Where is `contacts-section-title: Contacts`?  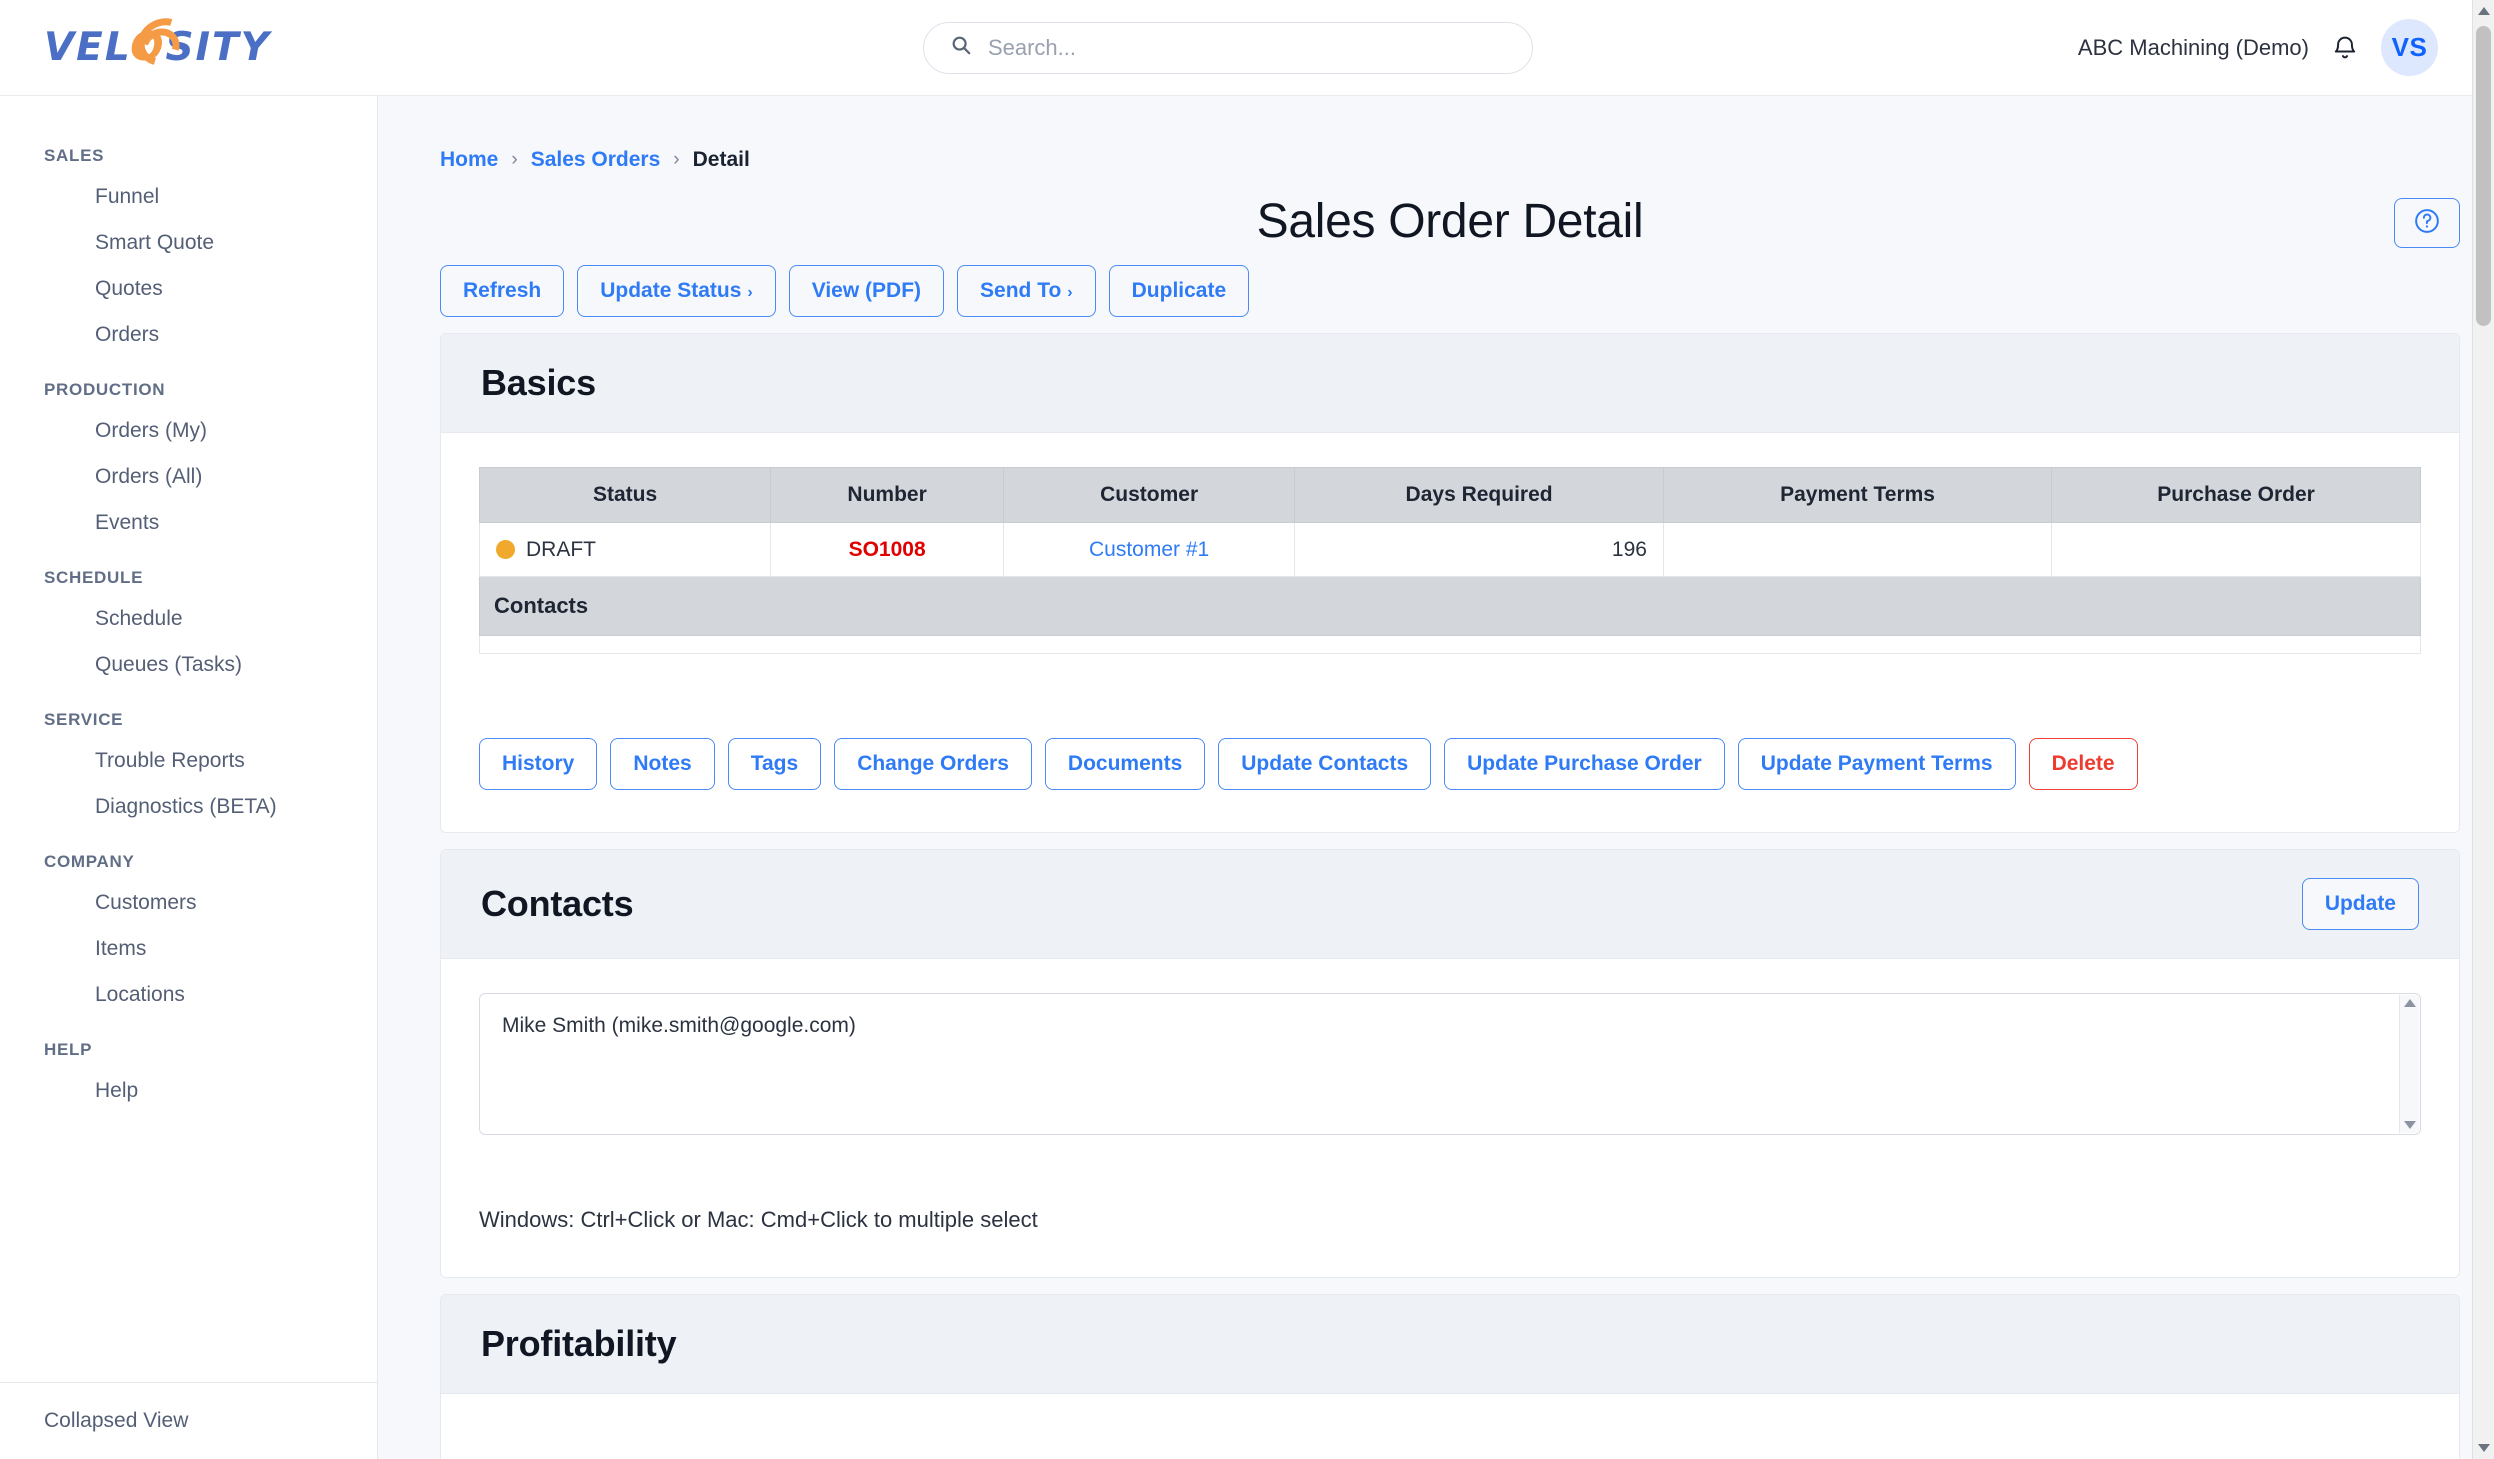
contacts-section-title: Contacts is located at coordinates (557, 904).